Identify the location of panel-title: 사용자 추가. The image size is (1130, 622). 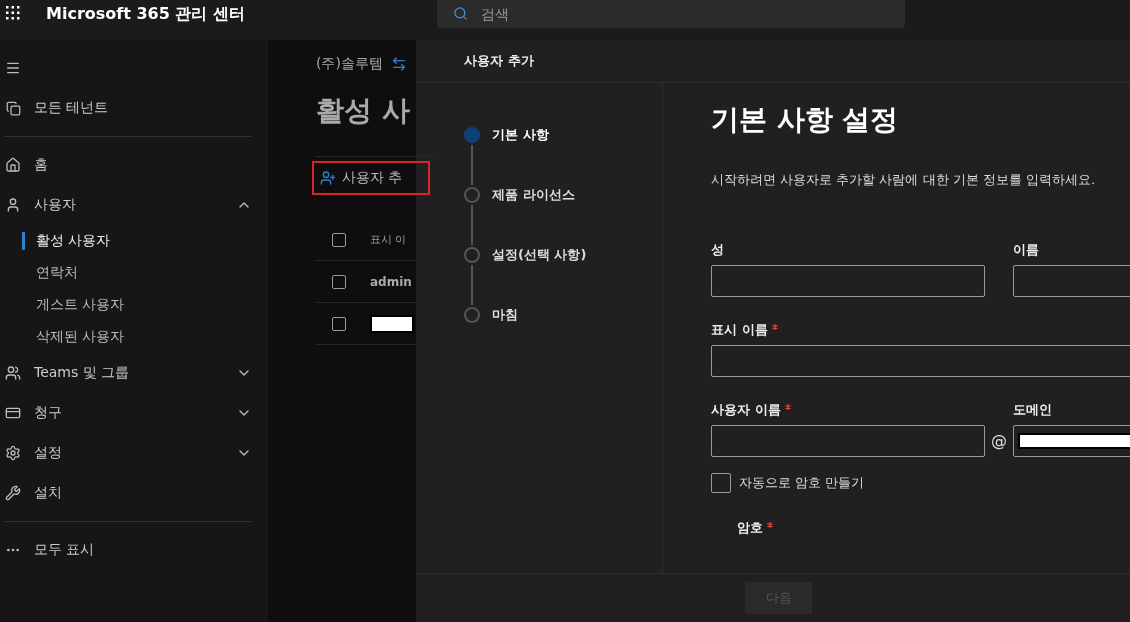
(499, 61).